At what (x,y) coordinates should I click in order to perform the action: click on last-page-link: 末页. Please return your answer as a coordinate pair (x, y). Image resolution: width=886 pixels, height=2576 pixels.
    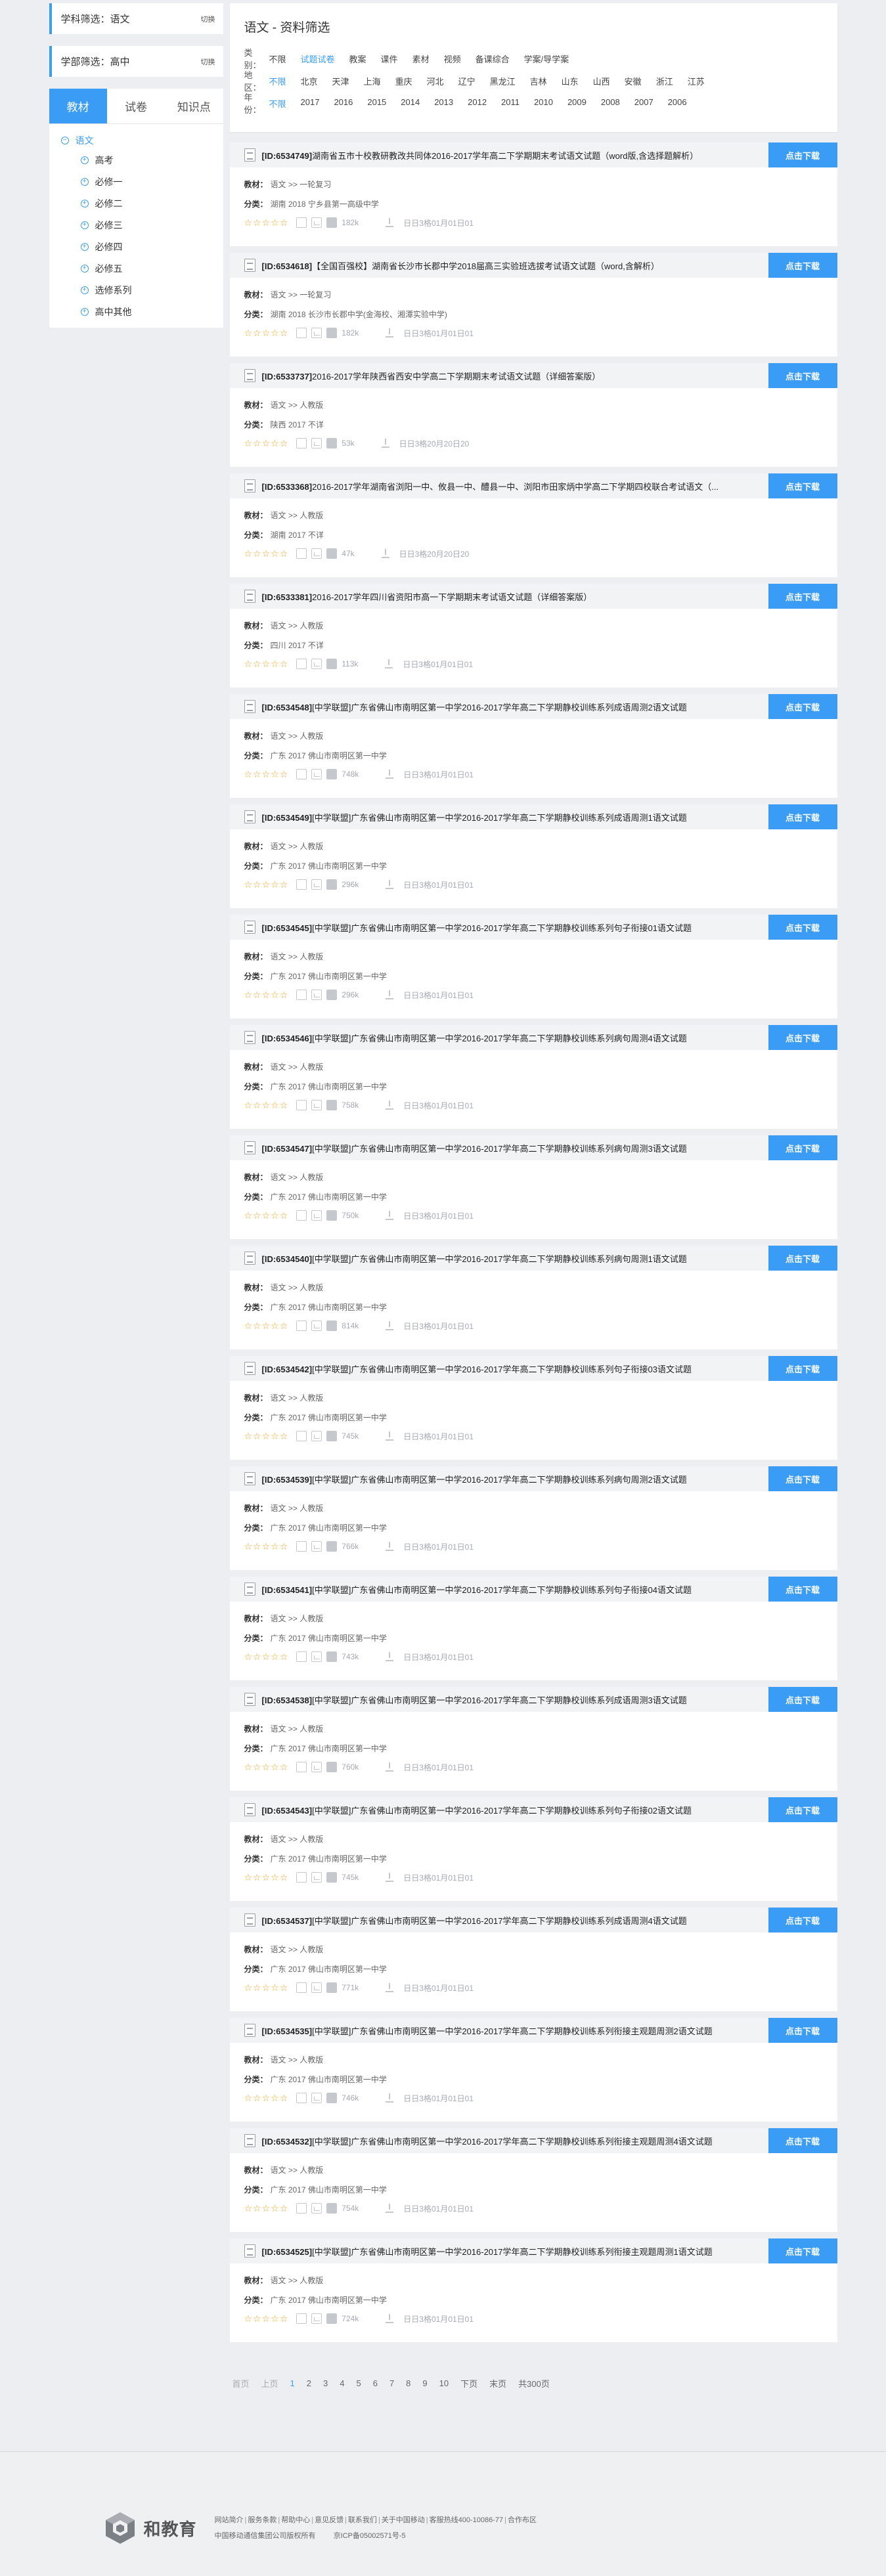
    Looking at the image, I should click on (498, 2383).